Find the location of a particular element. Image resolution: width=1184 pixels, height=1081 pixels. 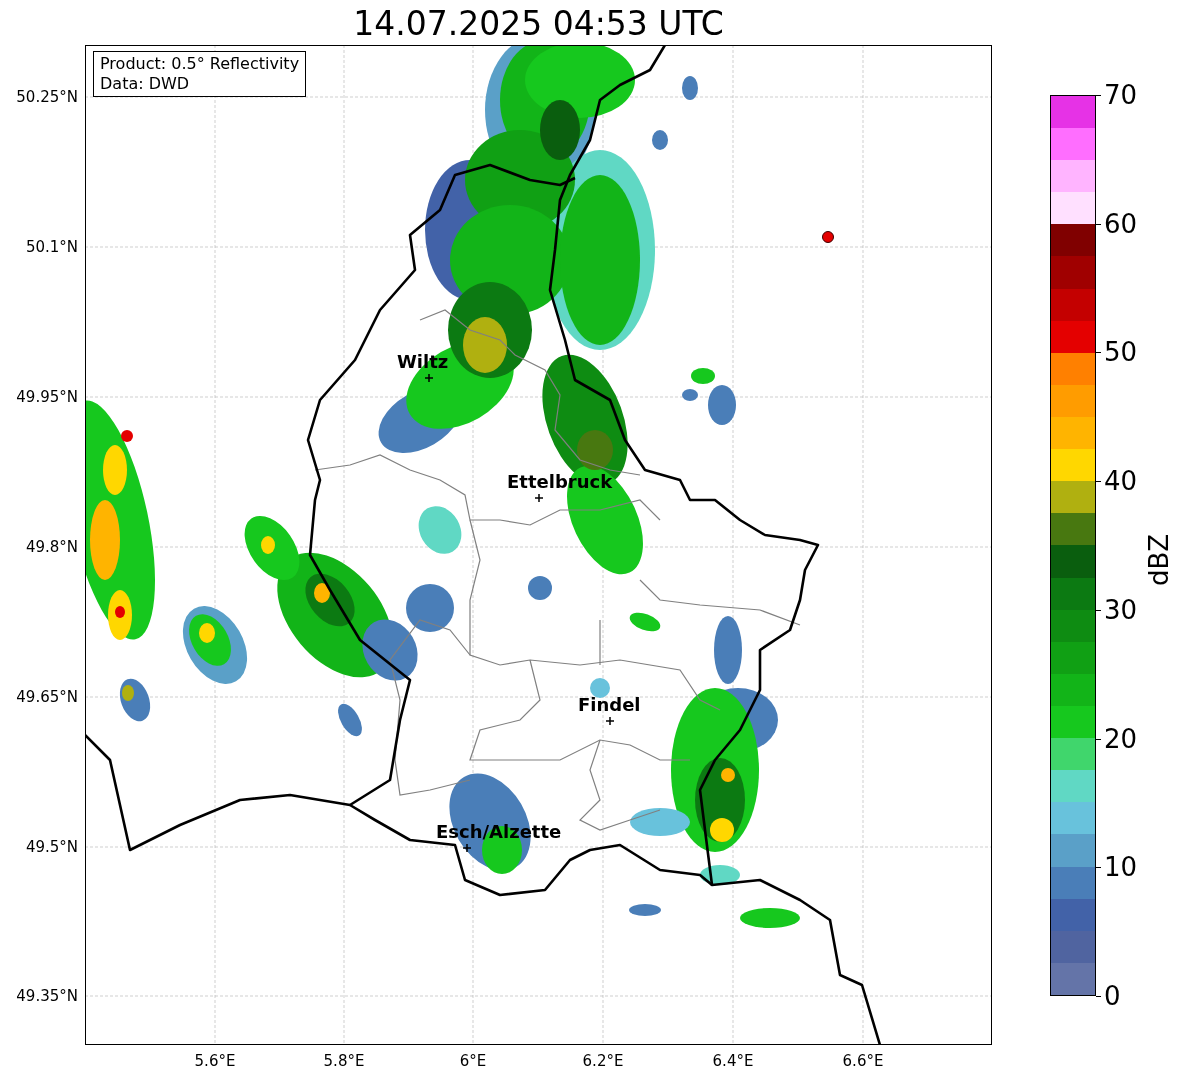

y-tick-label: 49.35°N is located at coordinates (47, 996).